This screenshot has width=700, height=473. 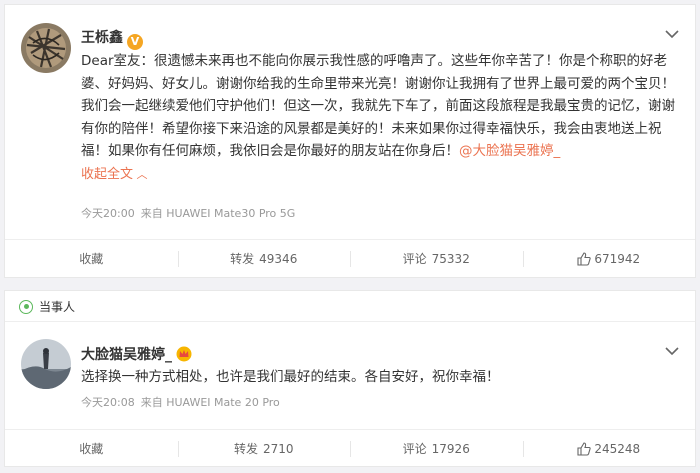 What do you see at coordinates (278, 258) in the screenshot?
I see `repost-count: 49346` at bounding box center [278, 258].